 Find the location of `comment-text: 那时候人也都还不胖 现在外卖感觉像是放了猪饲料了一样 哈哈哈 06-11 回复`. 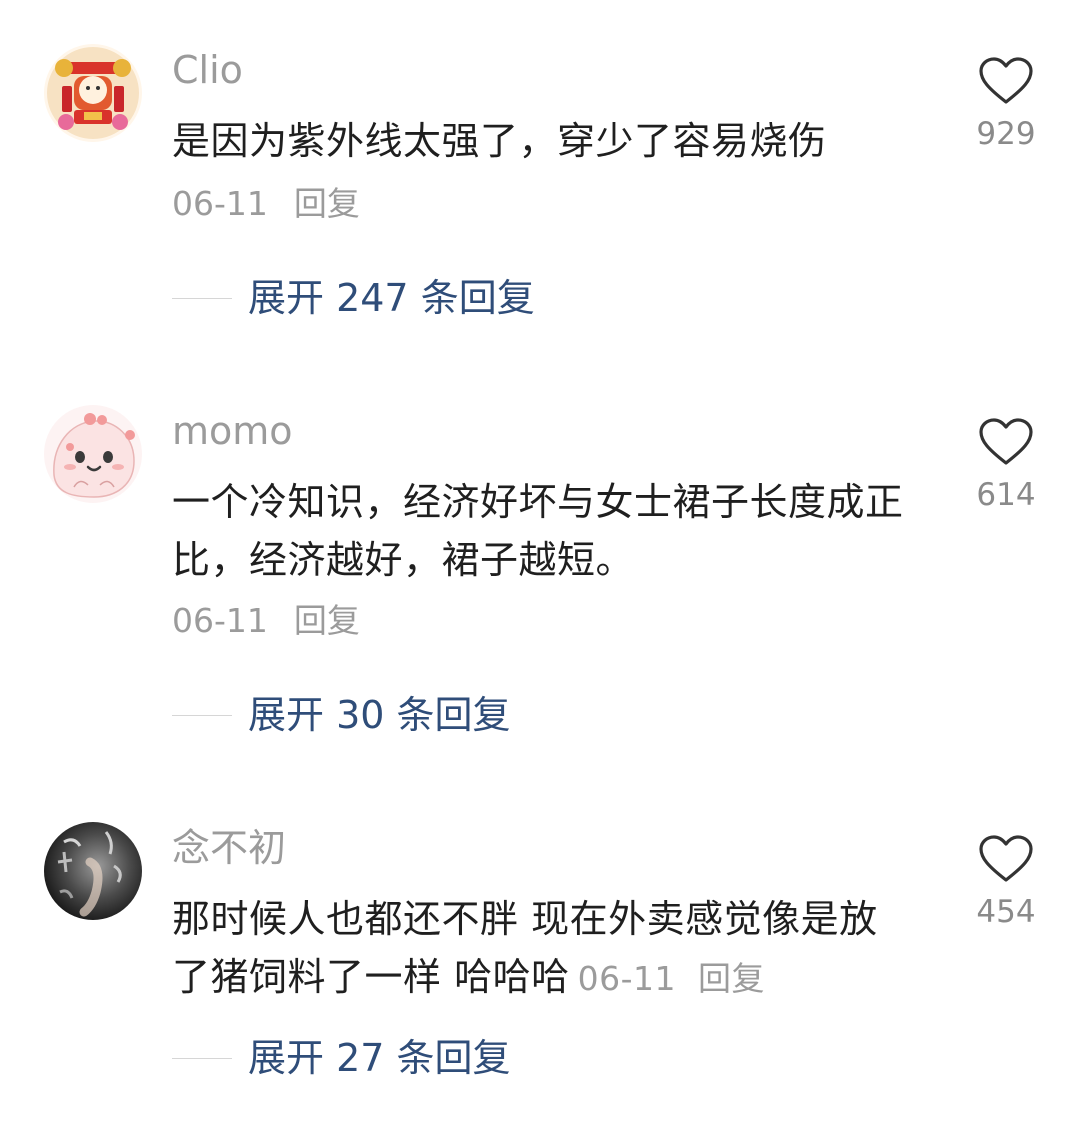

comment-text: 那时候人也都还不胖 现在外卖感觉像是放了猪饲料了一样 哈哈哈 06-11 回复 is located at coordinates (542, 949).